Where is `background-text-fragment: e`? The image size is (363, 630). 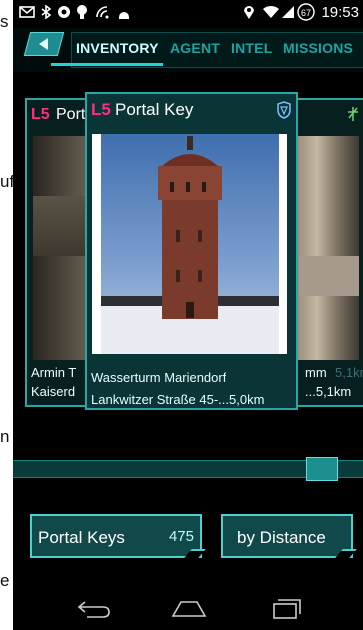
background-text-fragment: e is located at coordinates (5, 580).